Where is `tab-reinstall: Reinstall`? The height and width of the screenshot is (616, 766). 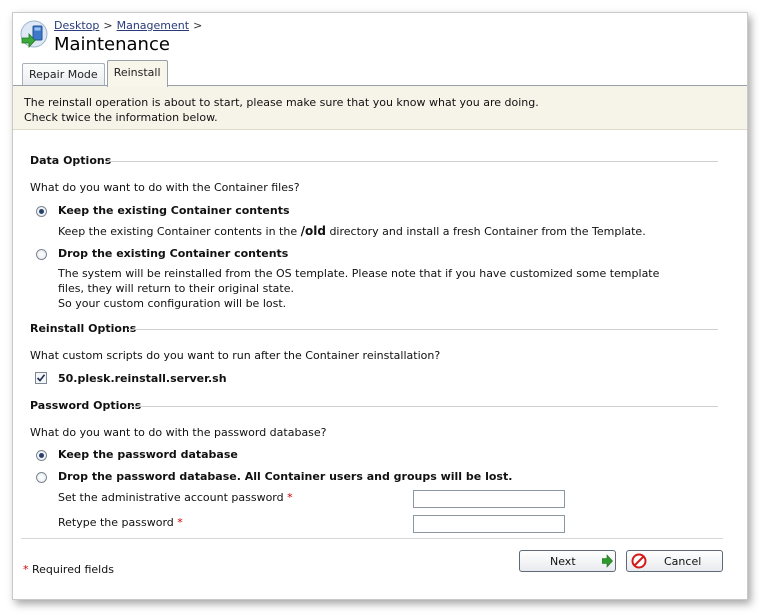 tab-reinstall: Reinstall is located at coordinates (137, 73).